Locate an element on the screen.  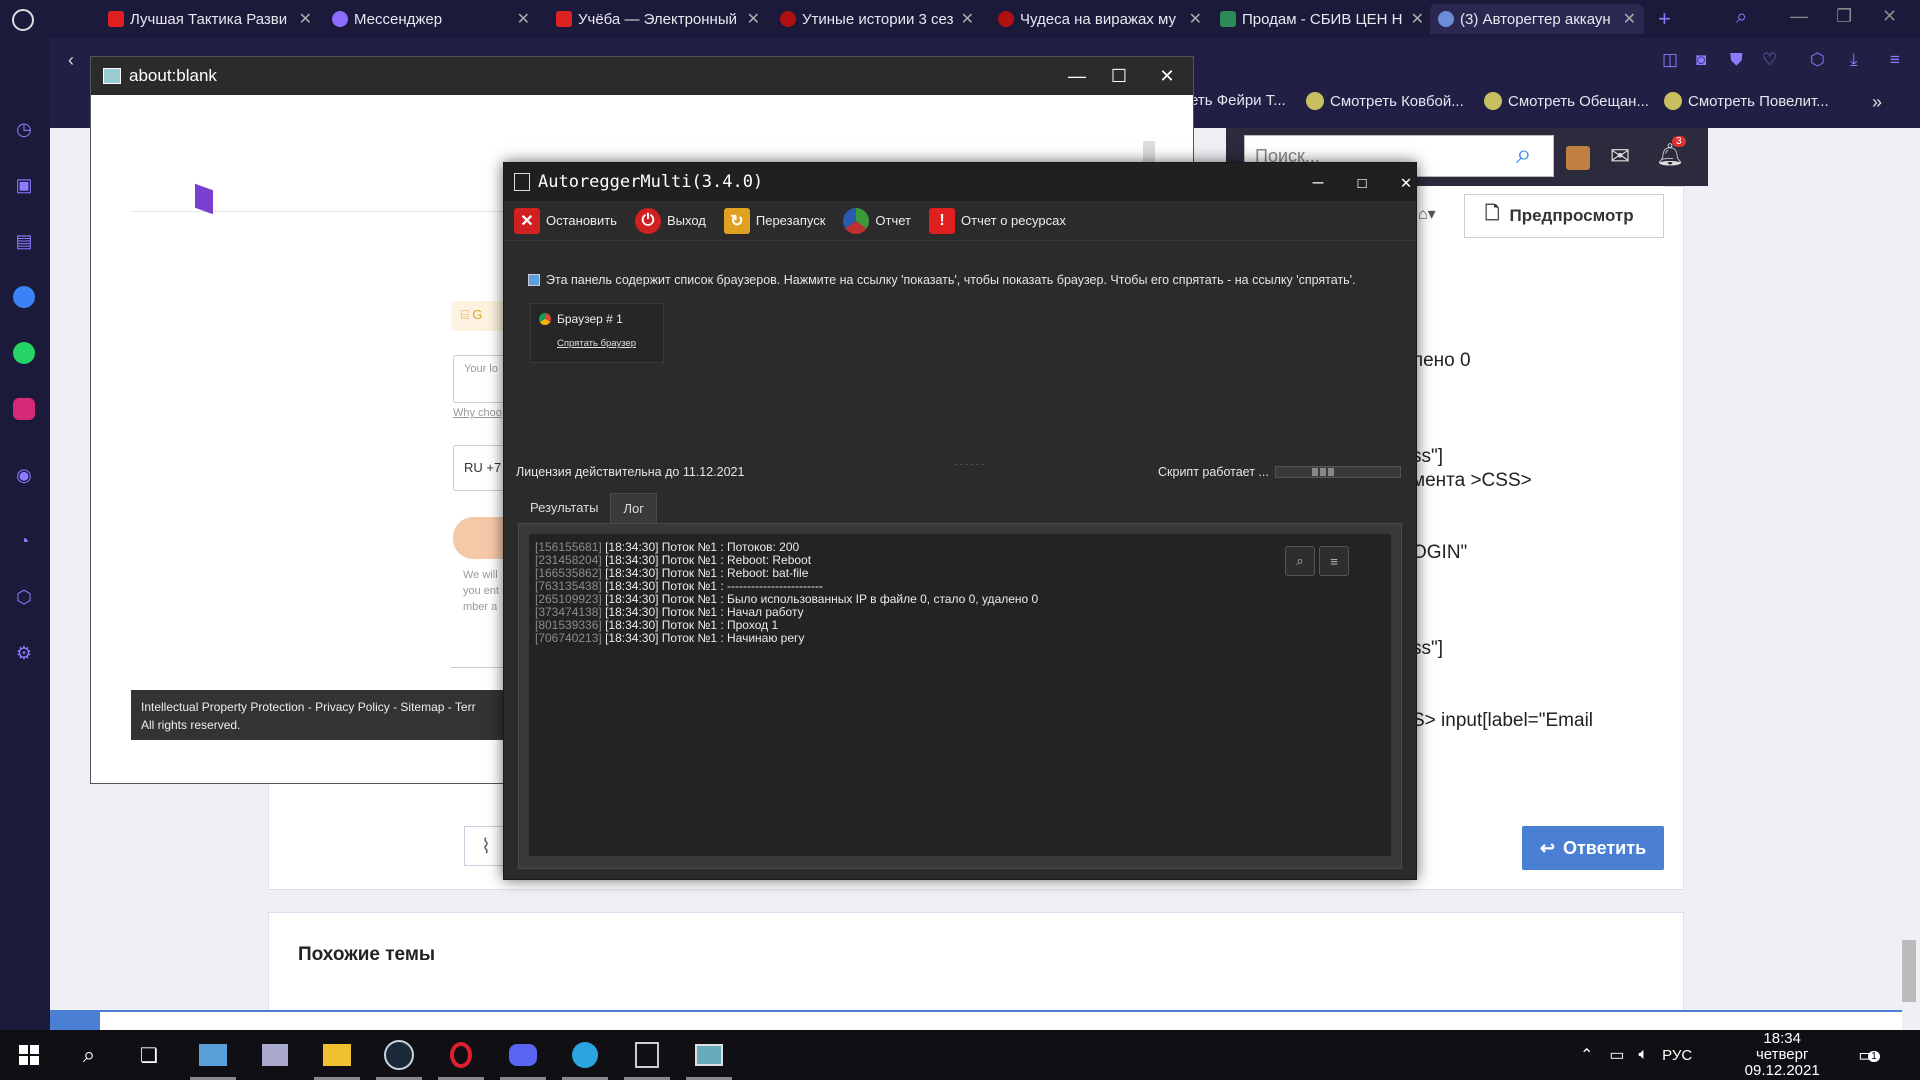
resource-report-button: ! Отчет о ресурсах is located at coordinates (997, 220).